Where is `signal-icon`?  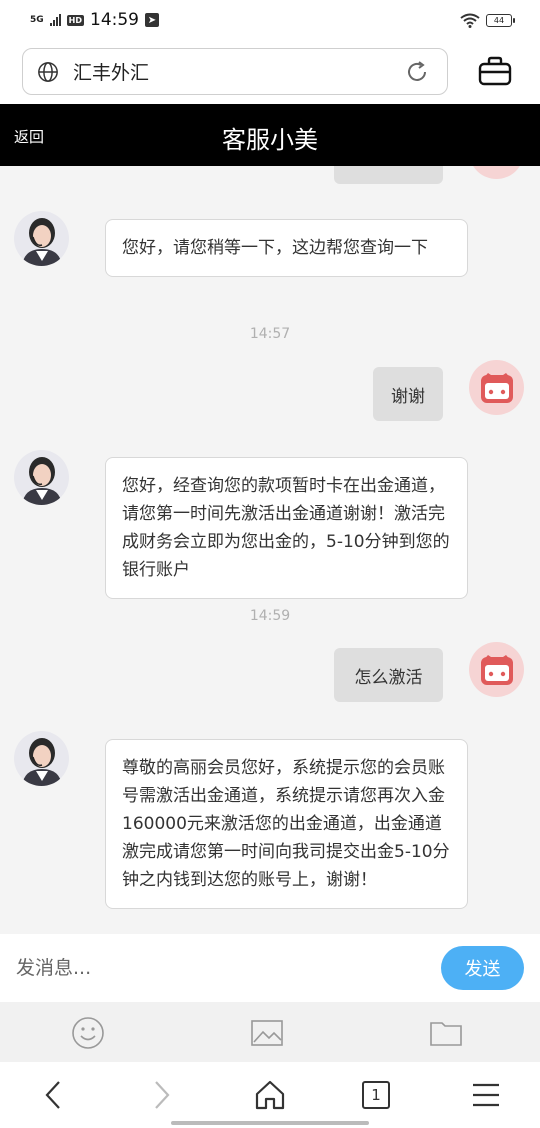
signal-icon is located at coordinates (55, 20).